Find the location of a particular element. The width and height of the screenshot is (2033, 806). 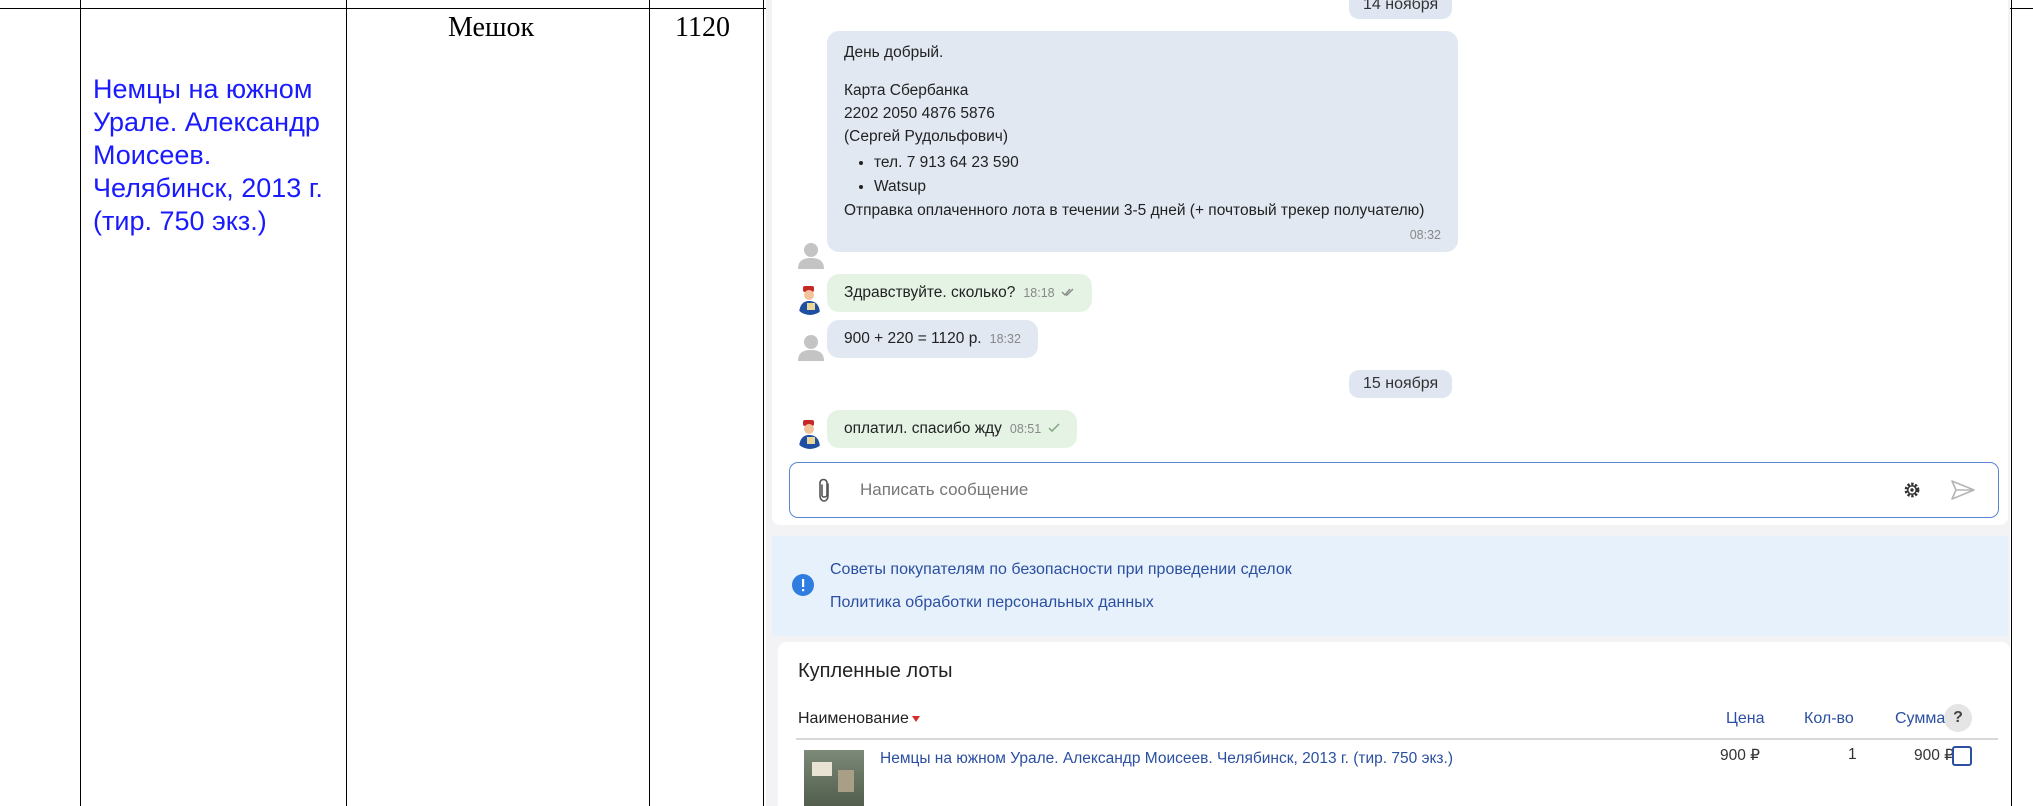

paperclip-icon is located at coordinates (824, 490).